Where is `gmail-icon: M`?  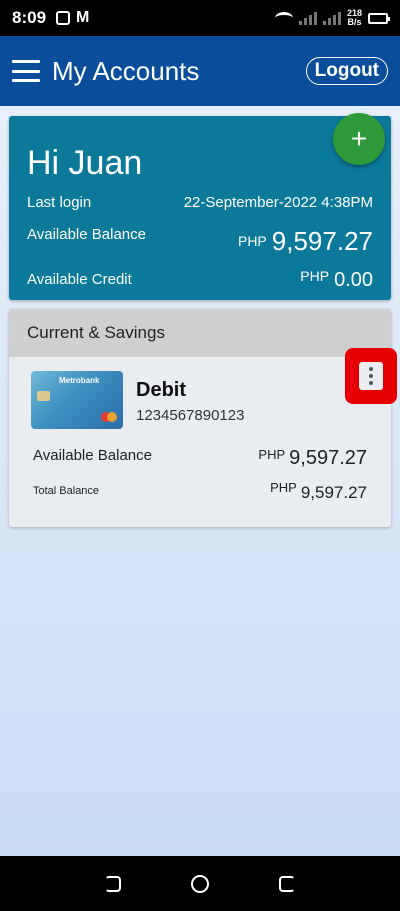
gmail-icon: M is located at coordinates (83, 17).